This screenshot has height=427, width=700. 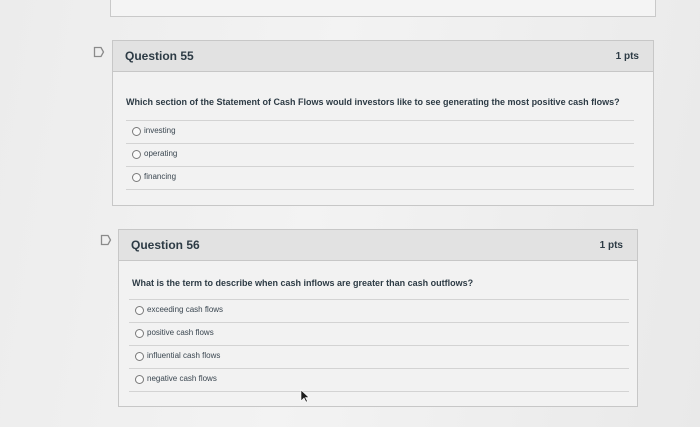 I want to click on answer-option: positive cash flows, so click(x=379, y=333).